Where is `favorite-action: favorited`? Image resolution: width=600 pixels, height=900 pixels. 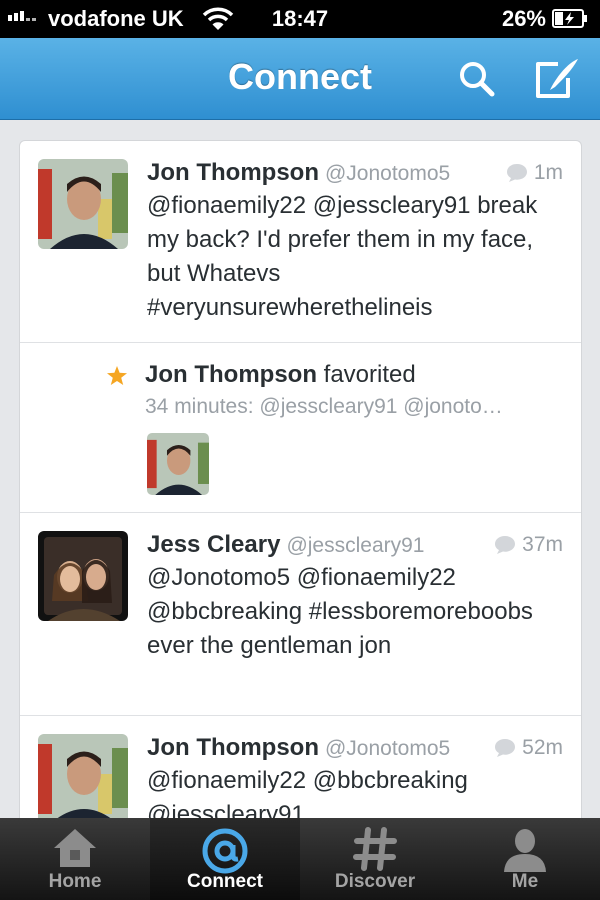
favorite-action: favorited is located at coordinates (369, 374).